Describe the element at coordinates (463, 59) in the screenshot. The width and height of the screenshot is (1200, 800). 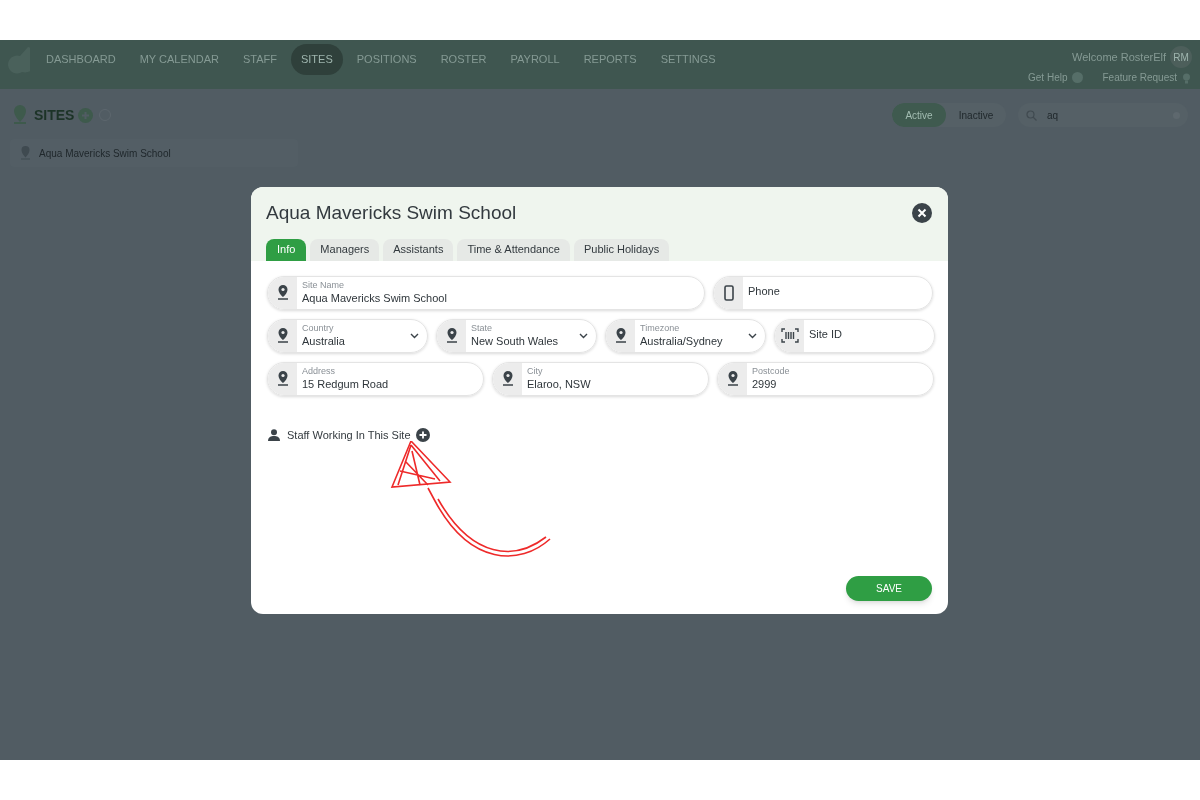
I see `nav-tab: ROSTER` at that location.